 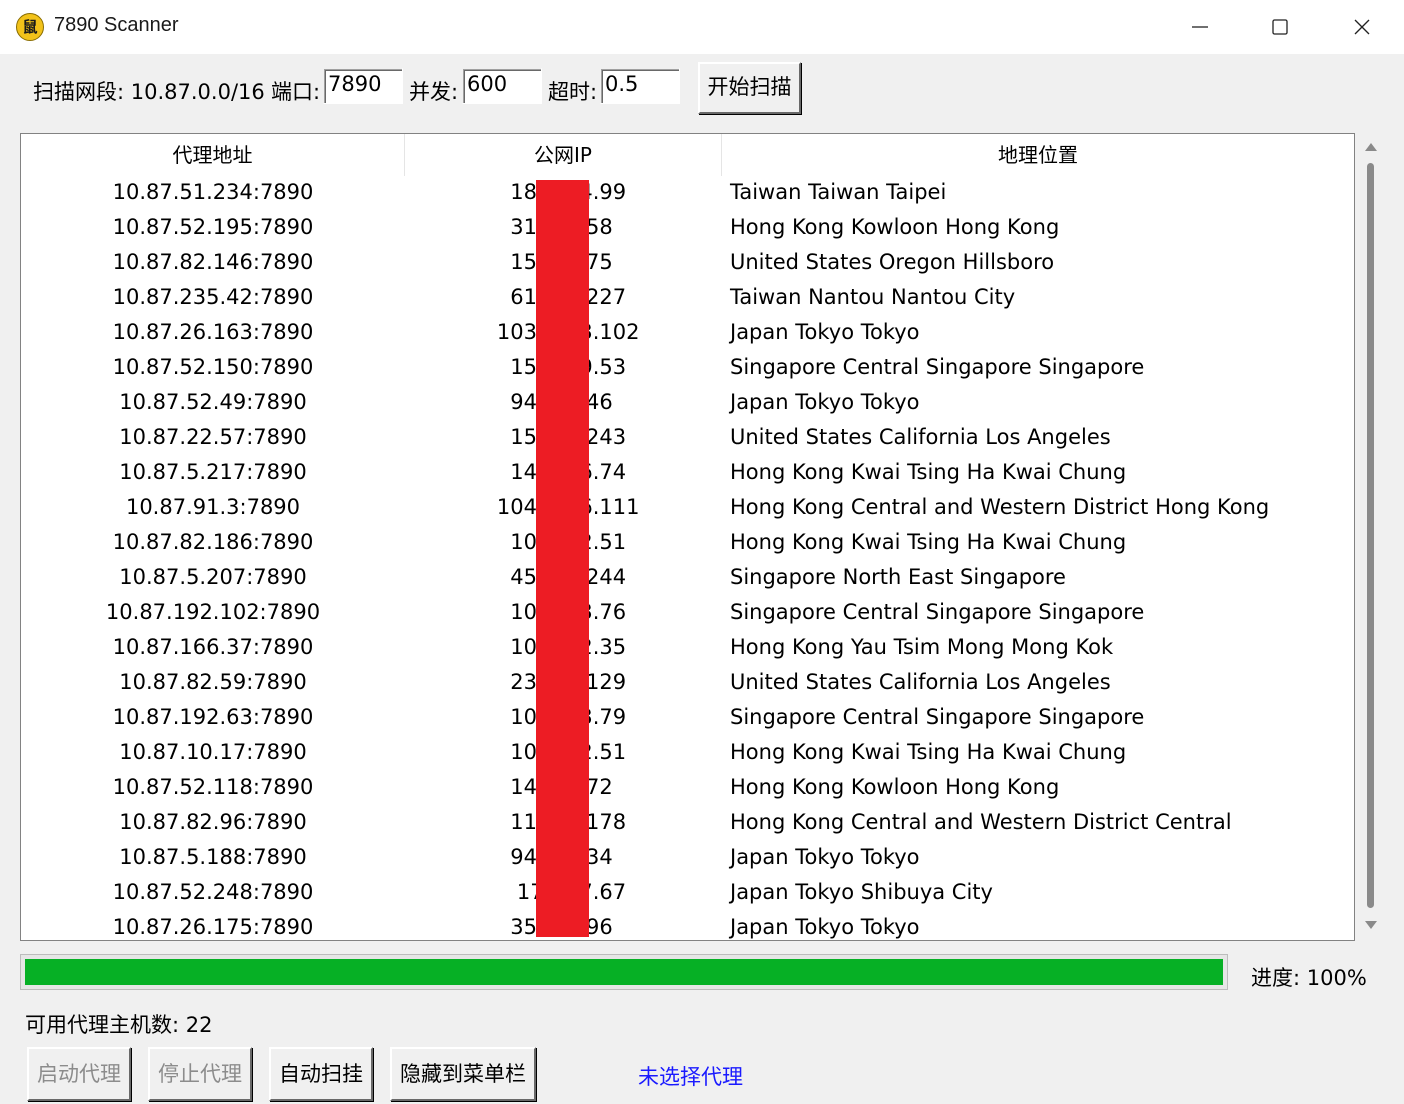 What do you see at coordinates (463, 1074) in the screenshot?
I see `hide-to-menubar-button: 隐藏到菜单栏` at bounding box center [463, 1074].